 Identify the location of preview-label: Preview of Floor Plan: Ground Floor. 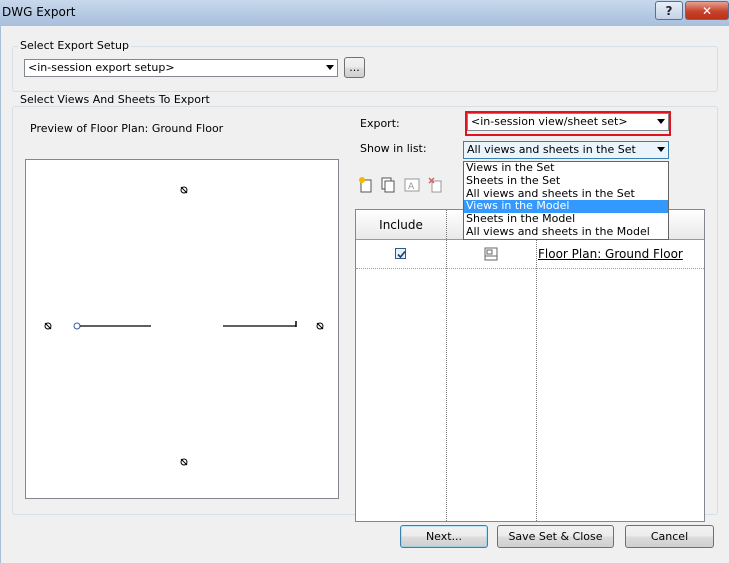
(127, 128).